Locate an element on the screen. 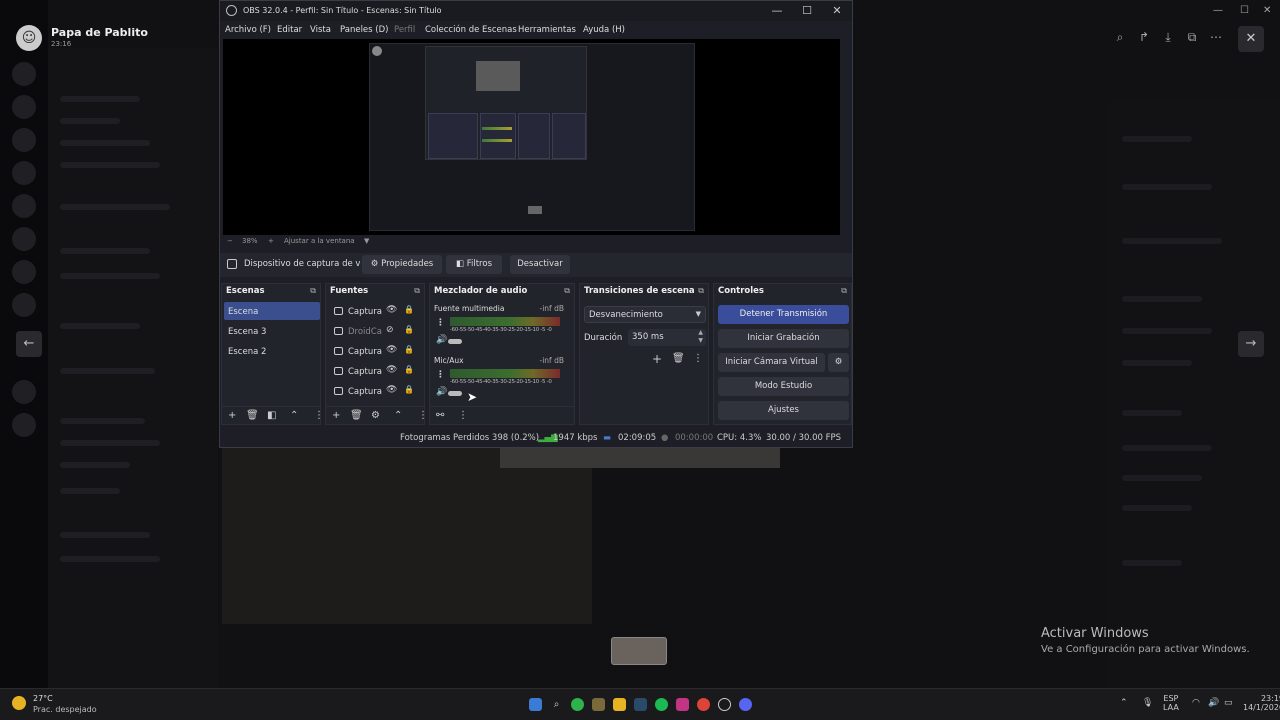  avatar: ☺ is located at coordinates (29, 38).